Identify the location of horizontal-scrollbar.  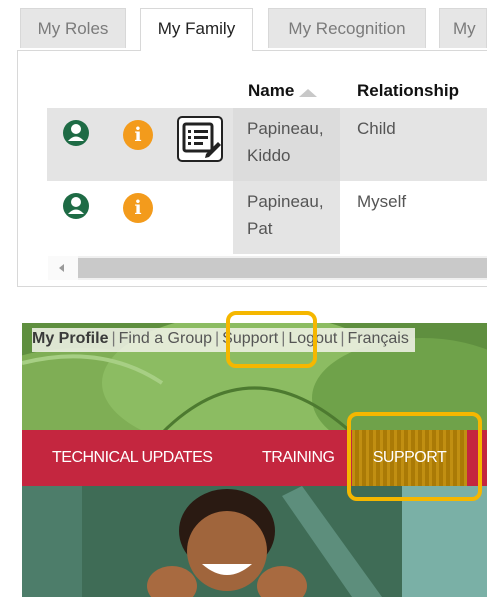
(267, 268).